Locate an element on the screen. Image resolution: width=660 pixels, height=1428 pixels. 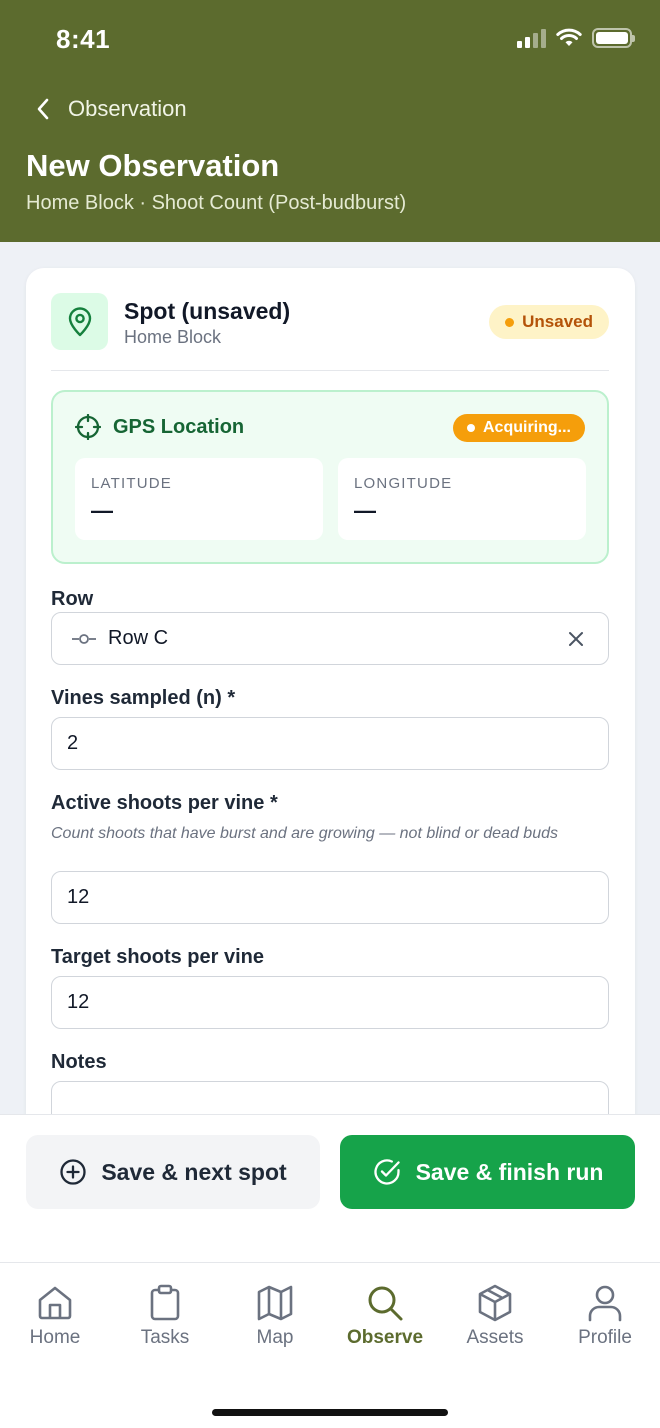
tab-observe-label: Observe is located at coordinates (385, 1337).